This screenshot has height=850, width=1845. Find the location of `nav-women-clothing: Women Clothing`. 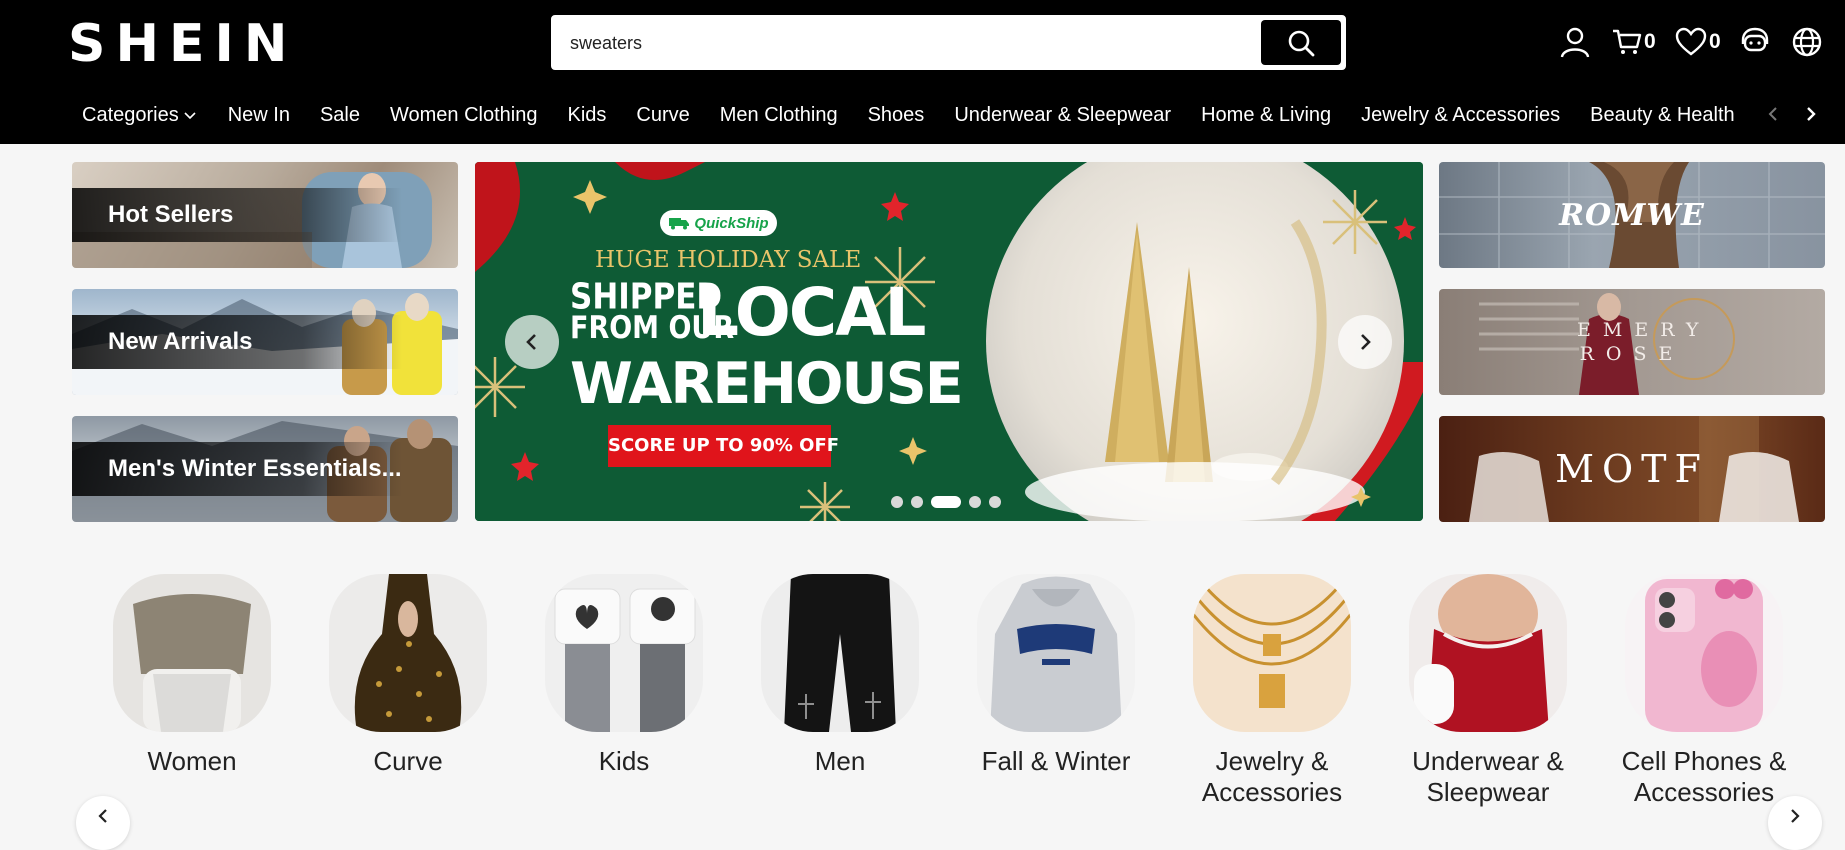

nav-women-clothing: Women Clothing is located at coordinates (463, 115).